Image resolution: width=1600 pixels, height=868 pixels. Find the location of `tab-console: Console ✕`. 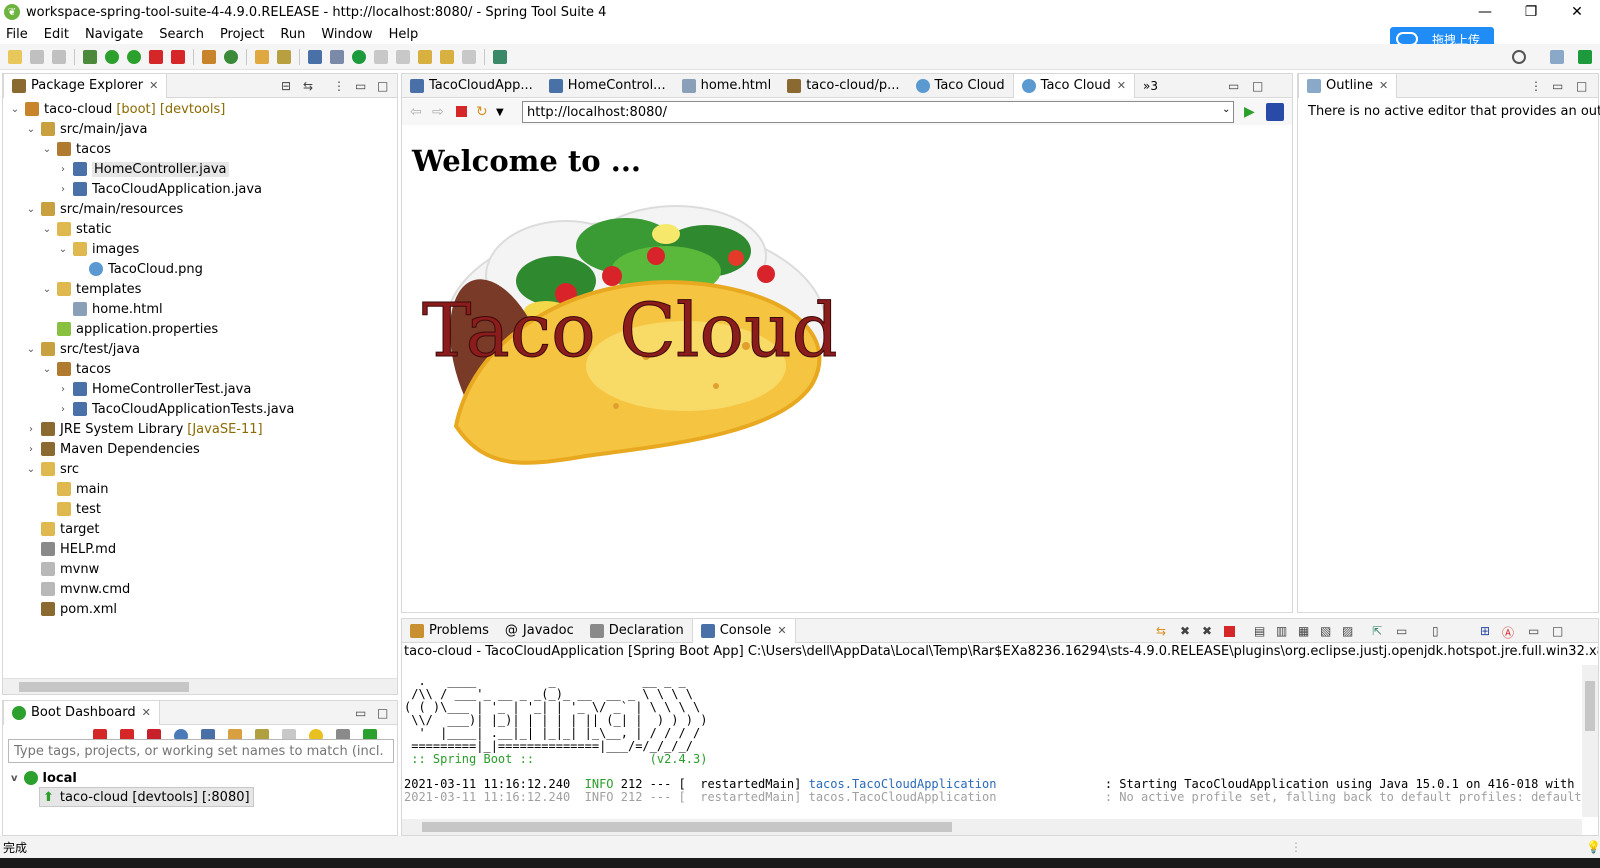

tab-console: Console ✕ is located at coordinates (743, 630).